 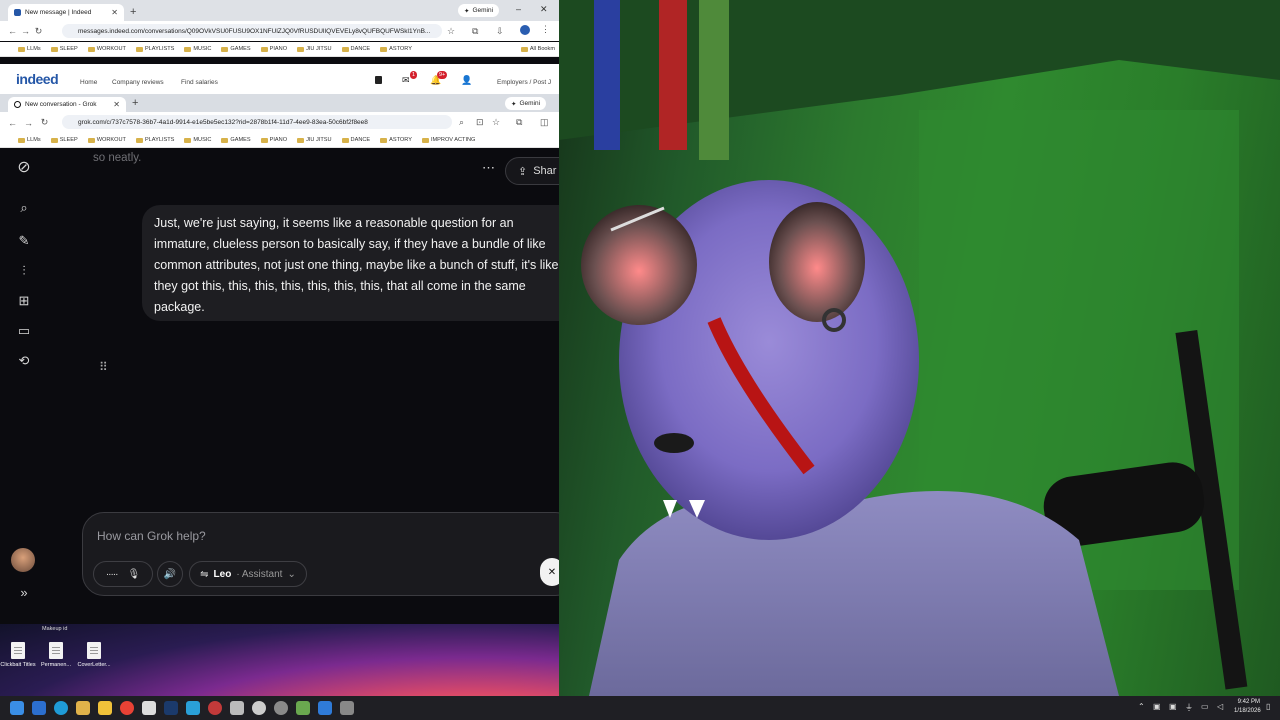 What do you see at coordinates (37, 79) in the screenshot?
I see `indeed-logo: indeed` at bounding box center [37, 79].